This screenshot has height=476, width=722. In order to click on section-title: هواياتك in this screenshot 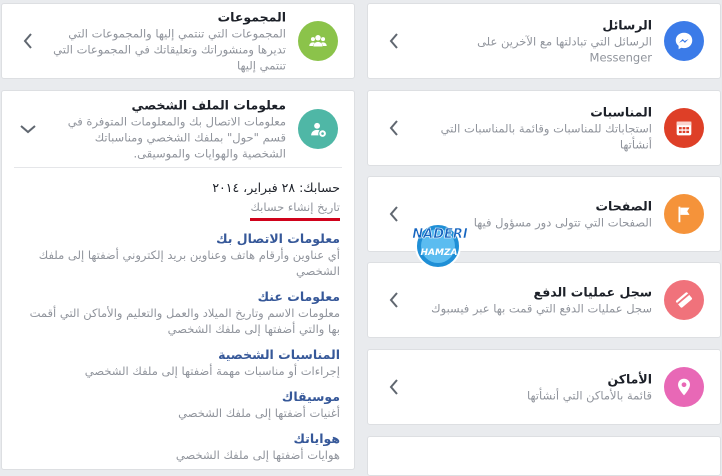, I will do `click(178, 438)`.